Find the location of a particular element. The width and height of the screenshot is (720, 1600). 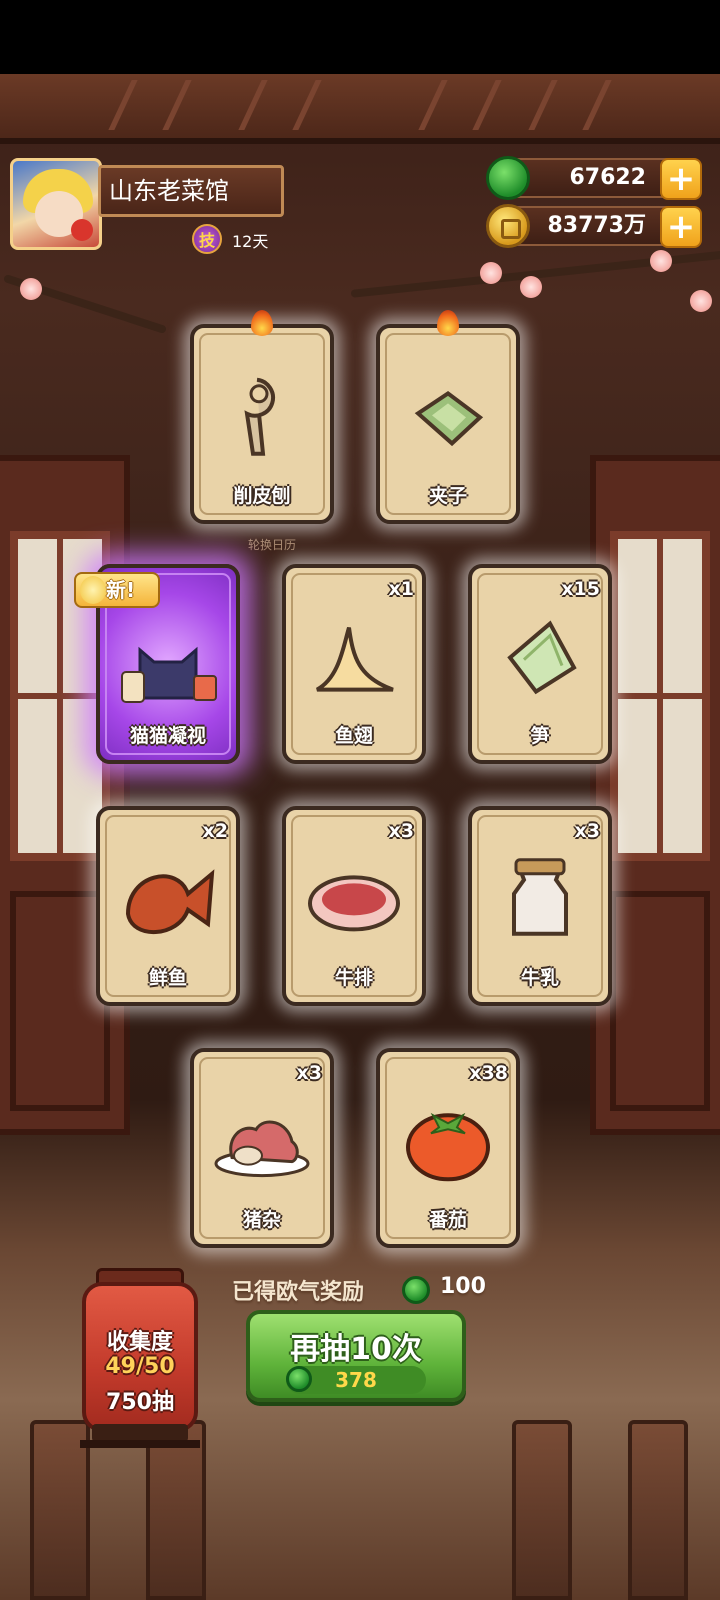

pork-offal-icon is located at coordinates (262, 1149).